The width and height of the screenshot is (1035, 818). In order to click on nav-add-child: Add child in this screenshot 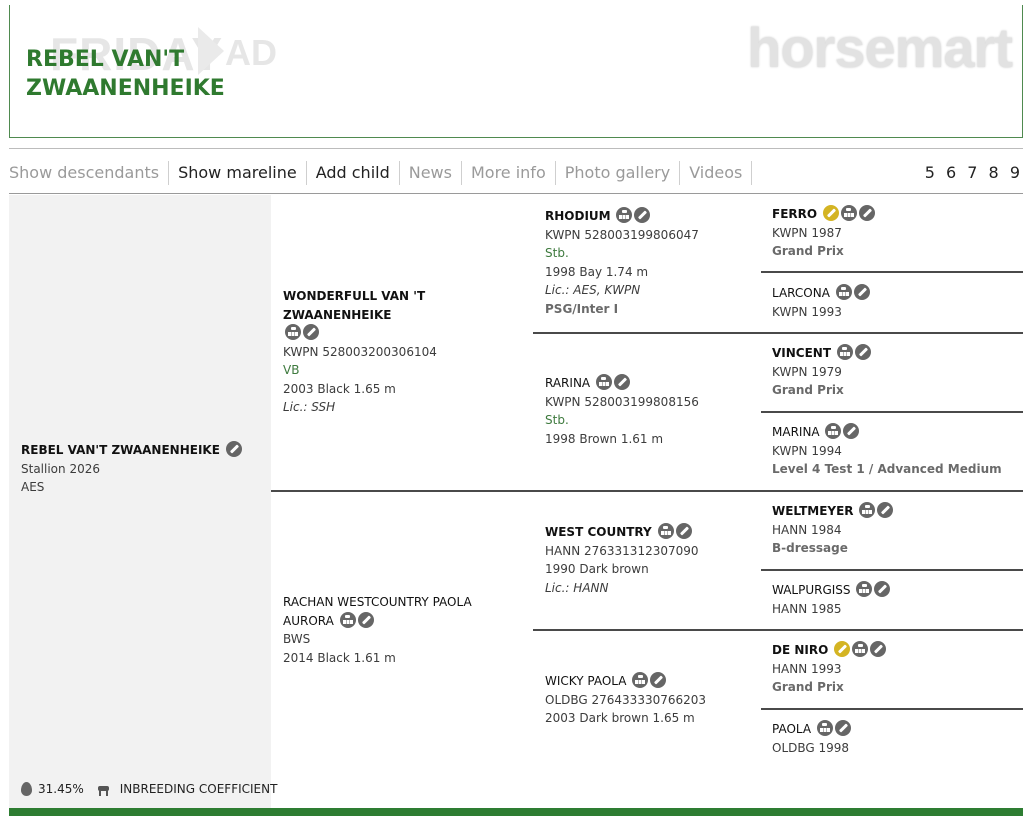, I will do `click(353, 173)`.